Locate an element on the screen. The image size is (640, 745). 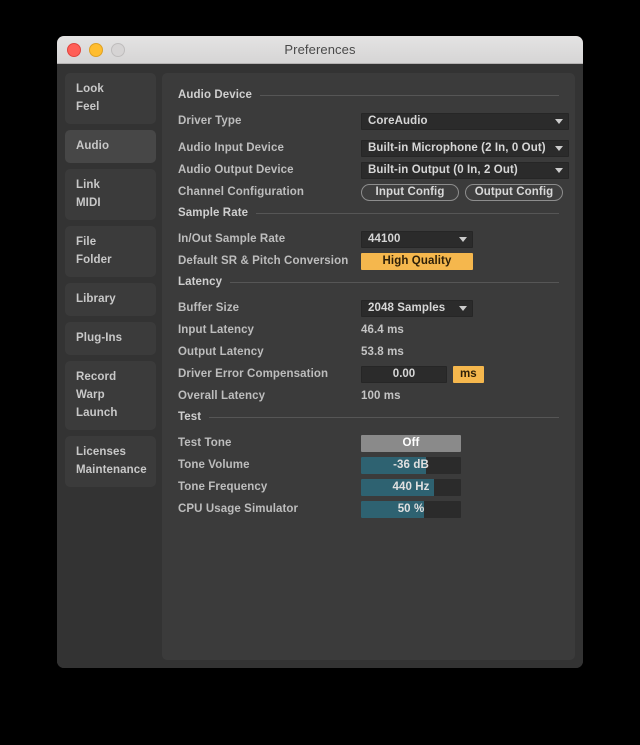
control-cpu-usage-simulator: 50 % is located at coordinates (411, 509).